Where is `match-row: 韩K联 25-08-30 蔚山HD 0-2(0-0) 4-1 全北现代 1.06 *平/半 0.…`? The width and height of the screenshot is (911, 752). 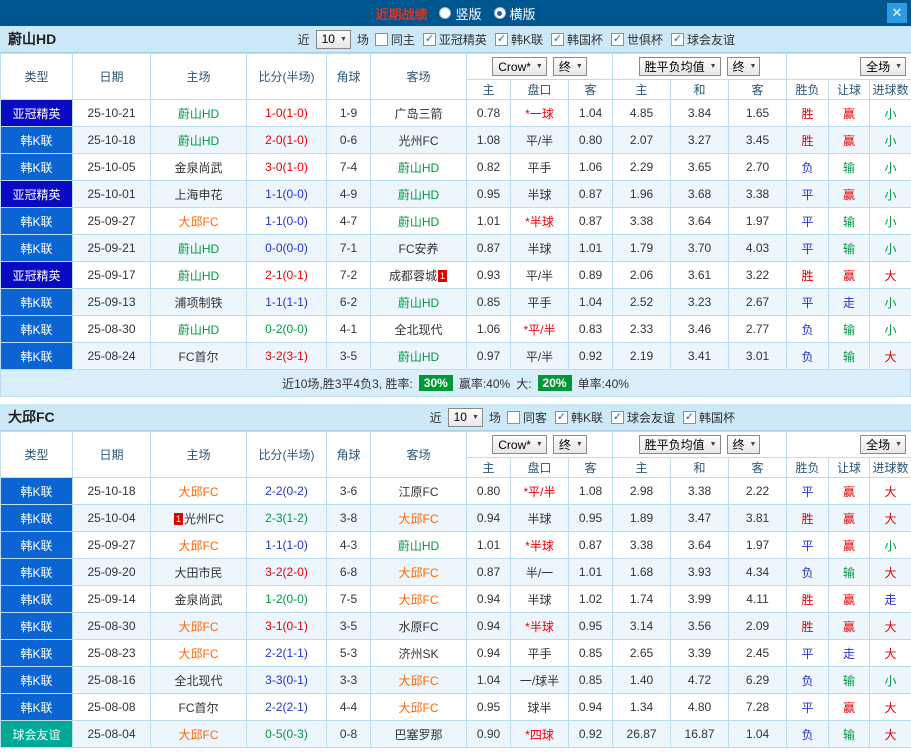 match-row: 韩K联 25-08-30 蔚山HD 0-2(0-0) 4-1 全北现代 1.06 *平/半 0.… is located at coordinates (455, 329).